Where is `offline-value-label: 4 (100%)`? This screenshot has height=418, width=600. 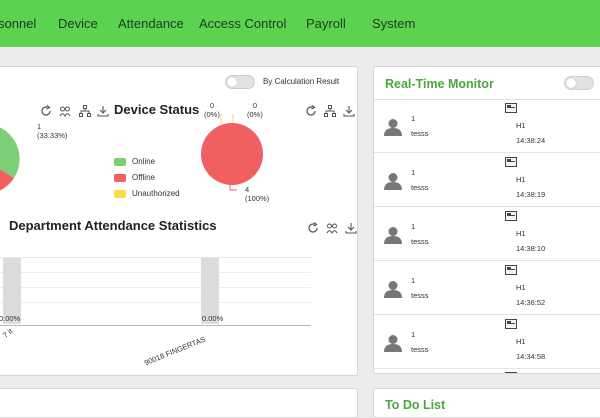 offline-value-label: 4 (100%) is located at coordinates (257, 194).